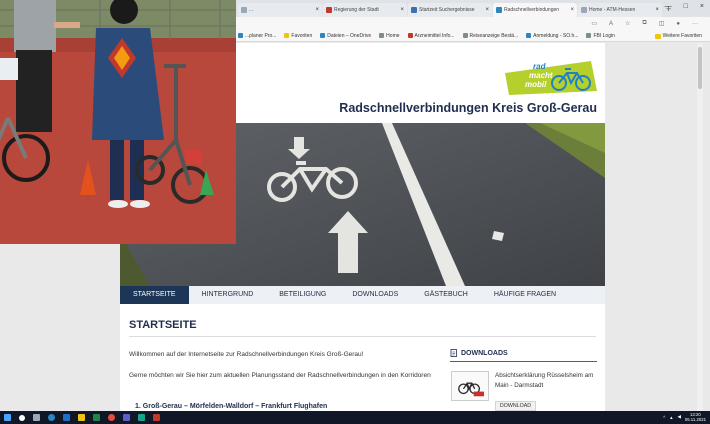 The width and height of the screenshot is (710, 424). Describe the element at coordinates (523, 361) in the screenshot. I see `downloads-divider` at that location.